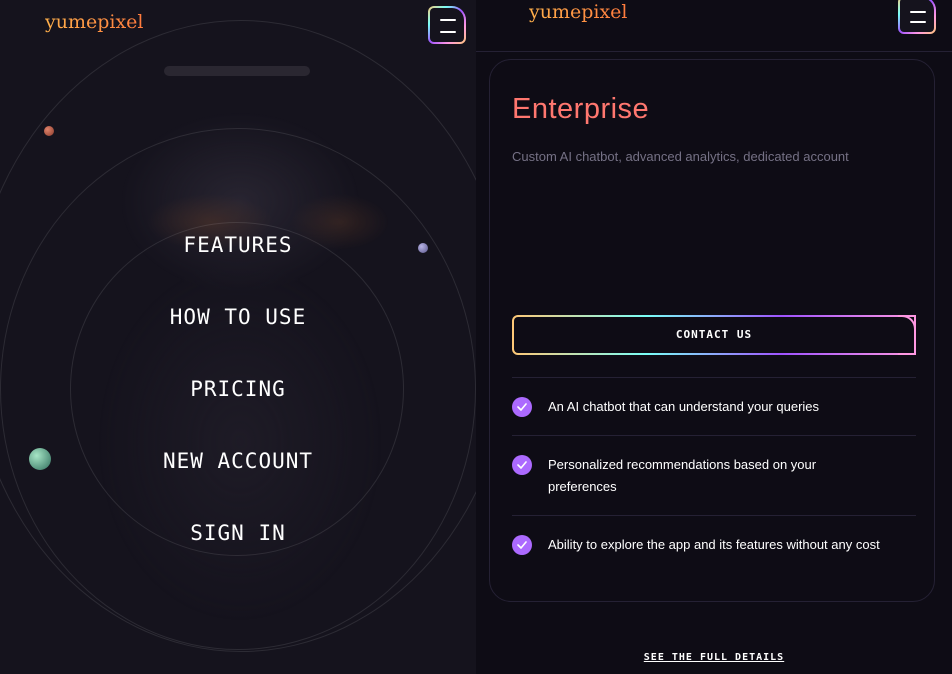 Image resolution: width=952 pixels, height=674 pixels. I want to click on nav-item-features: Features, so click(238, 258).